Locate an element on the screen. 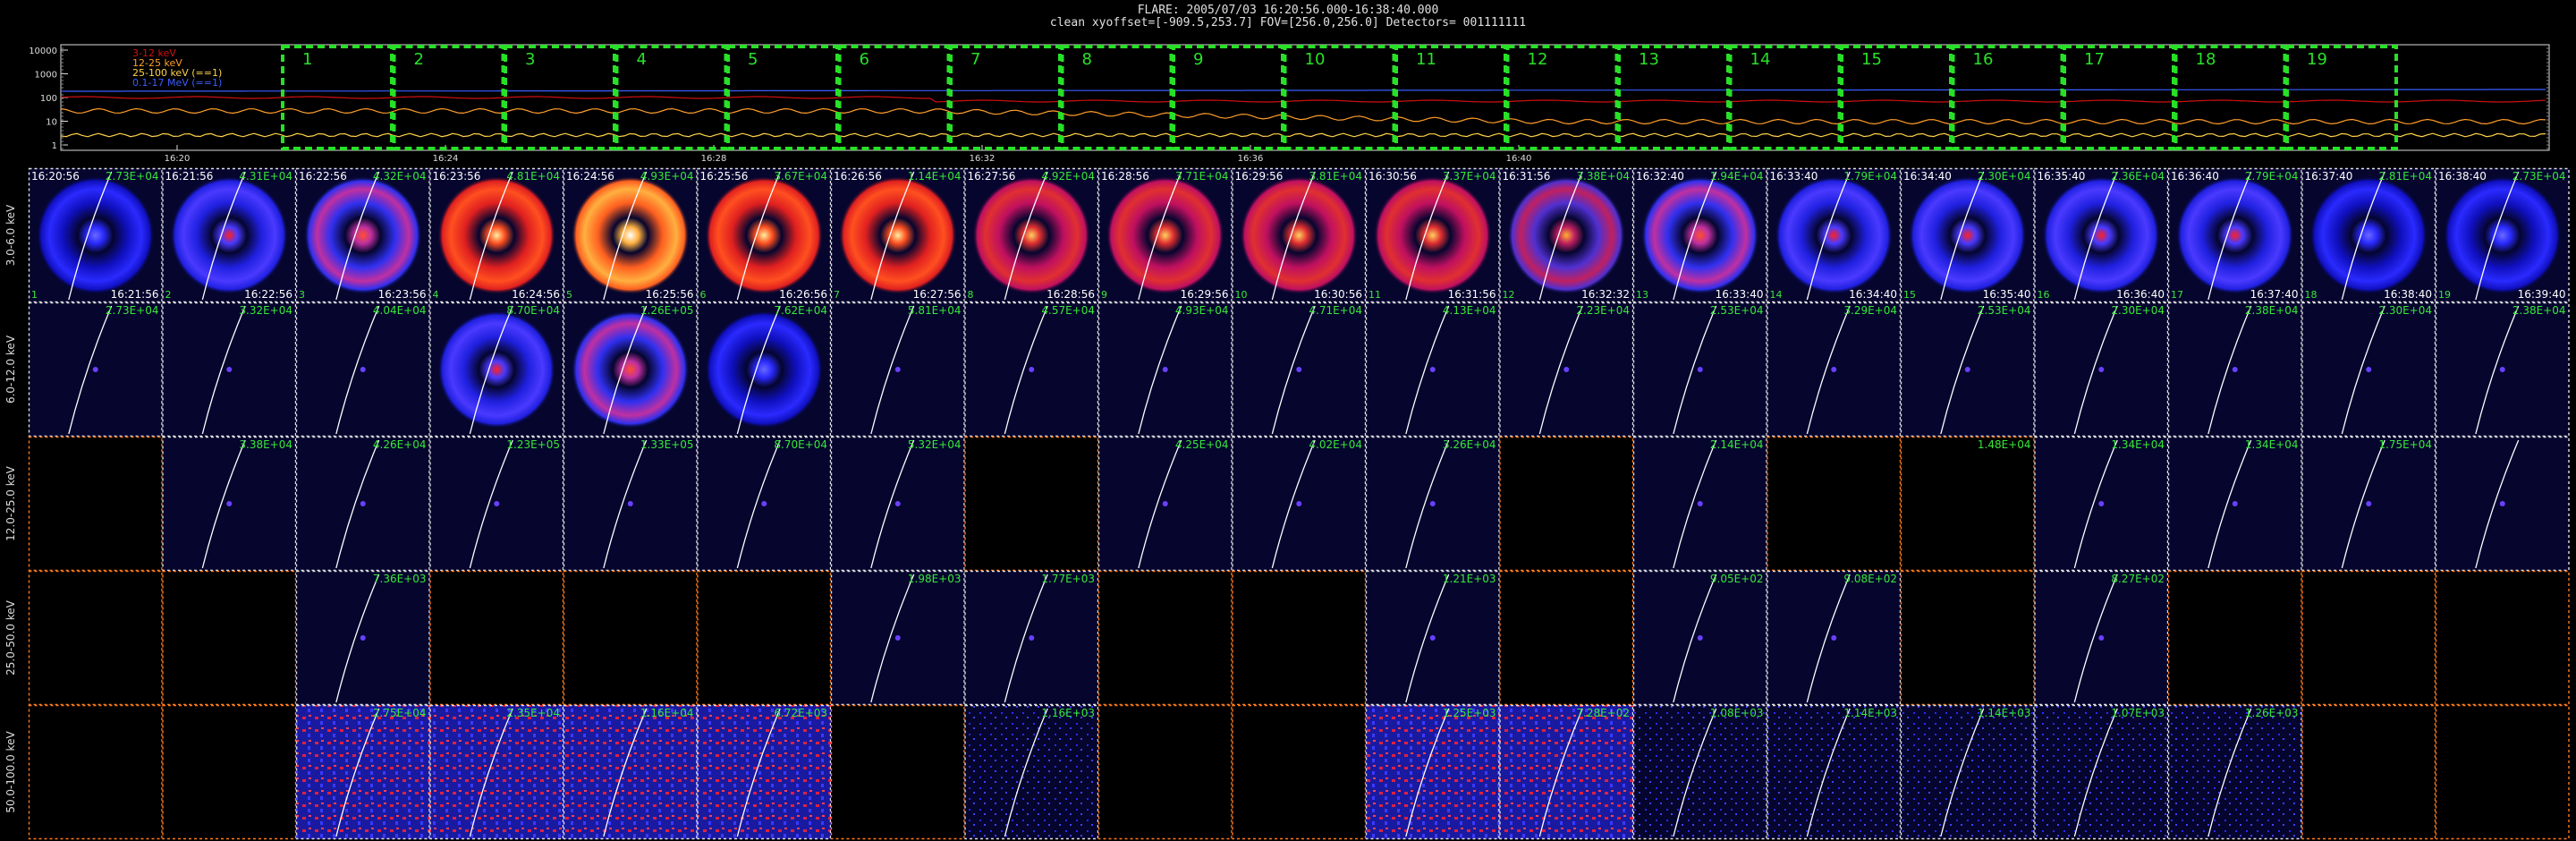 This screenshot has height=841, width=2576. image-panel: 2.73E+04 is located at coordinates (95, 369).